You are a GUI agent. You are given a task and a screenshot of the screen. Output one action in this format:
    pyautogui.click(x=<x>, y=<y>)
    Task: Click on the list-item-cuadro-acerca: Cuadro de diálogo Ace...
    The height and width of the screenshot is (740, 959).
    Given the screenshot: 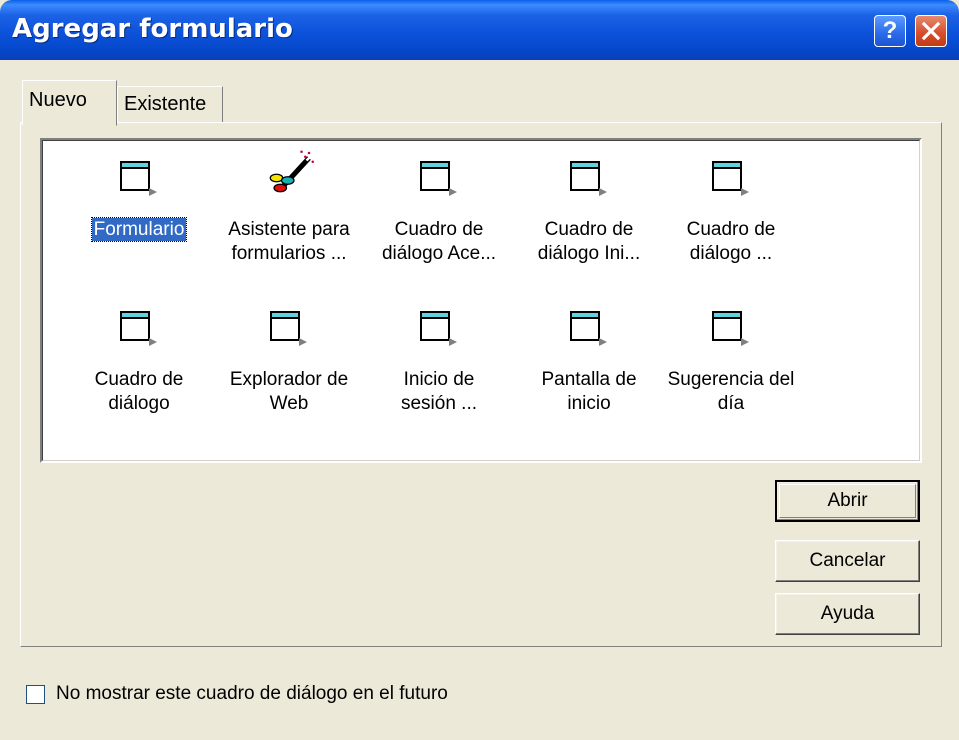 What is the action you would take?
    pyautogui.click(x=439, y=213)
    